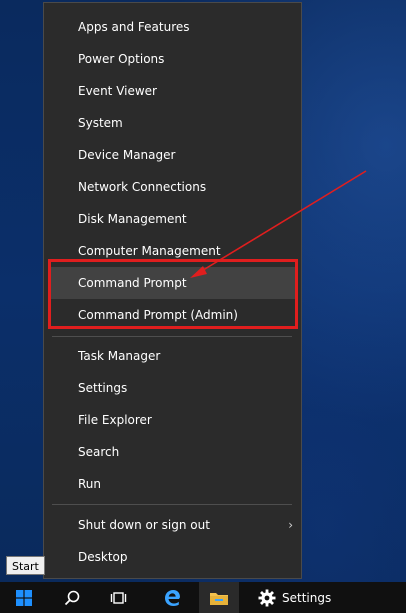 Image resolution: width=406 pixels, height=613 pixels. What do you see at coordinates (172, 187) in the screenshot?
I see `menu-item-network-connections: Network Connections` at bounding box center [172, 187].